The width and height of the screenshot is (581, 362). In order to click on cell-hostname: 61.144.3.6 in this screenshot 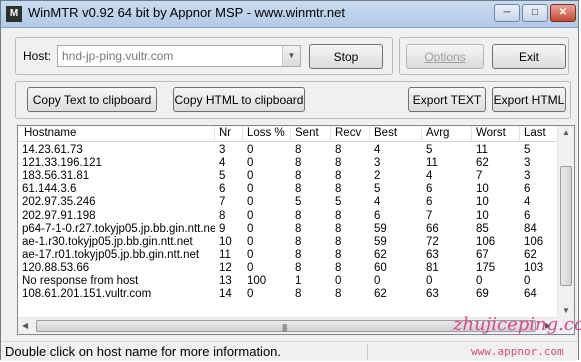, I will do `click(116, 189)`.